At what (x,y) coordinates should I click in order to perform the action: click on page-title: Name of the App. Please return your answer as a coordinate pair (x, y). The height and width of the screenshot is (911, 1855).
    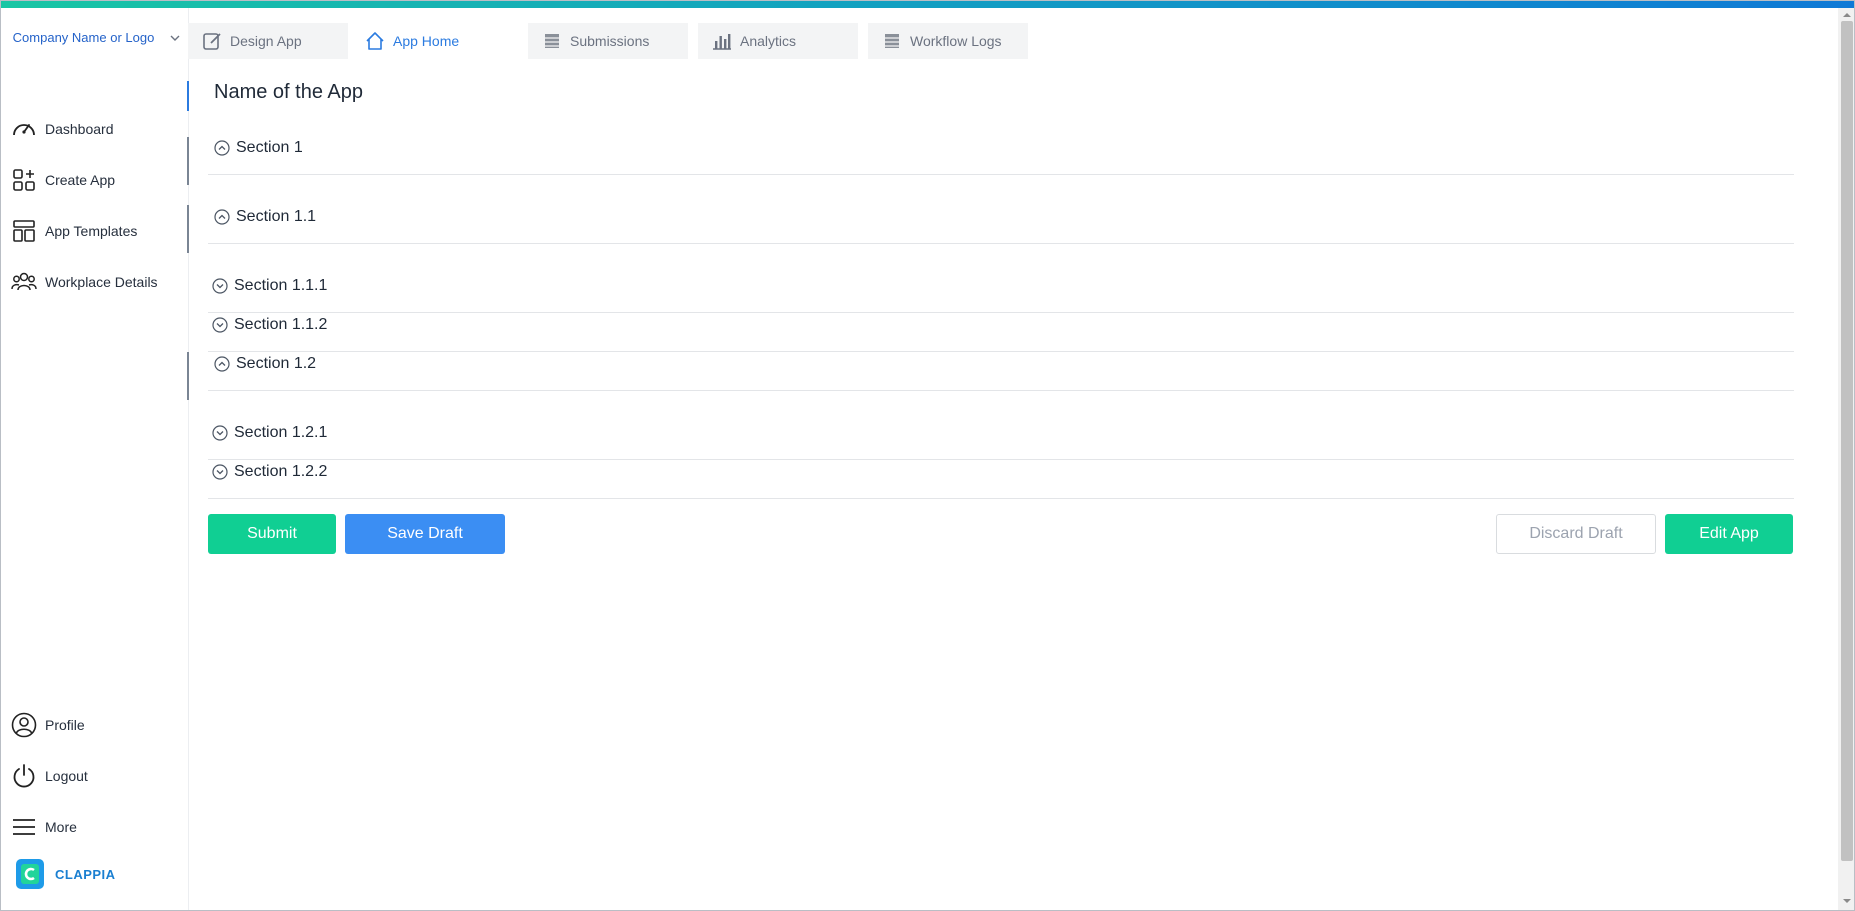
    Looking at the image, I should click on (288, 92).